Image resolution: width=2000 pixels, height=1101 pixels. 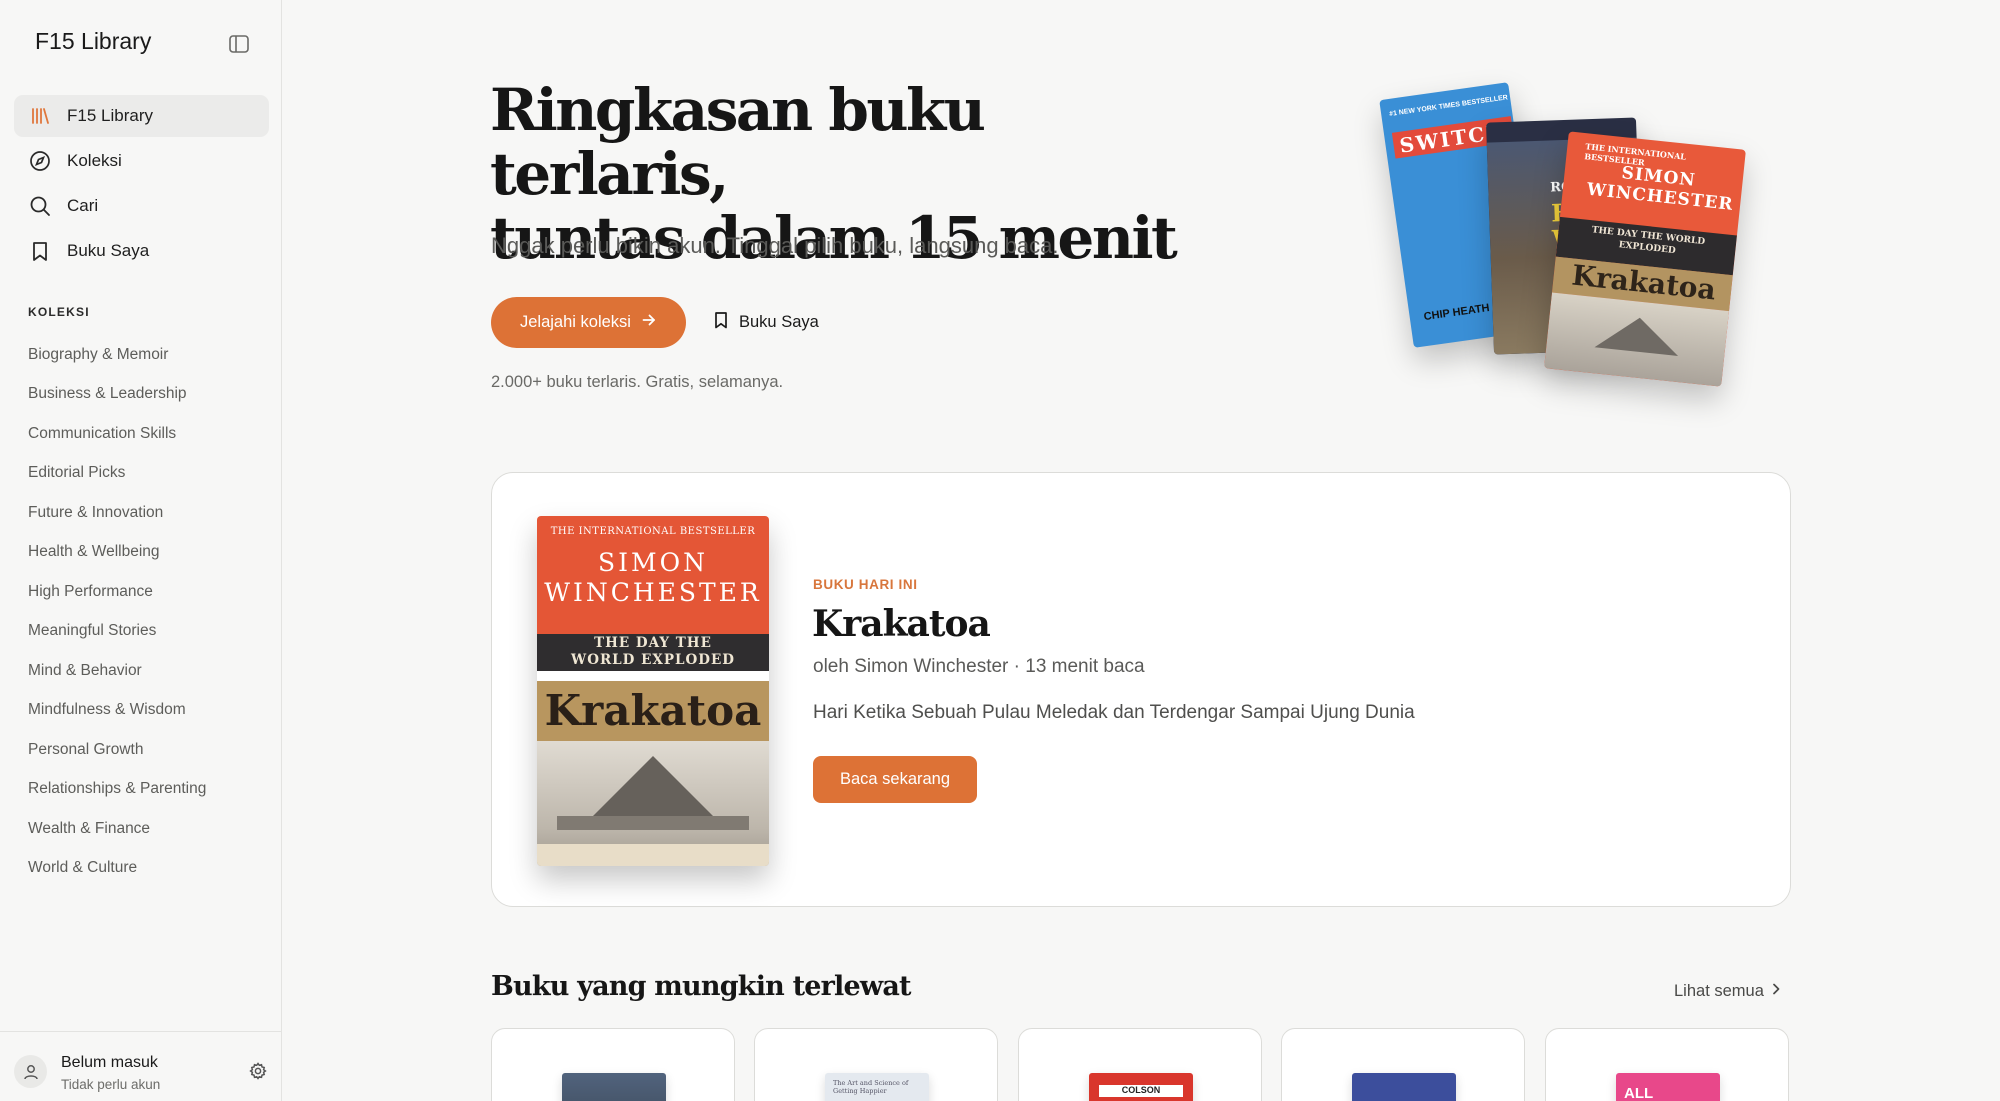 I want to click on cover-top-label: THE INTERNATIONAL BESTSELLER, so click(x=653, y=531).